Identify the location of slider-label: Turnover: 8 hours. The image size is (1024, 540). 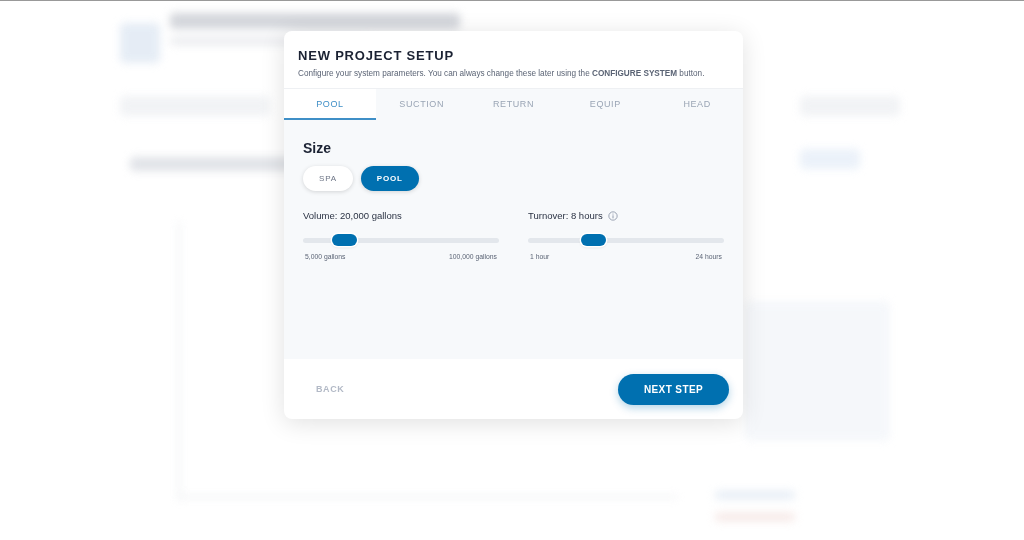
(565, 215).